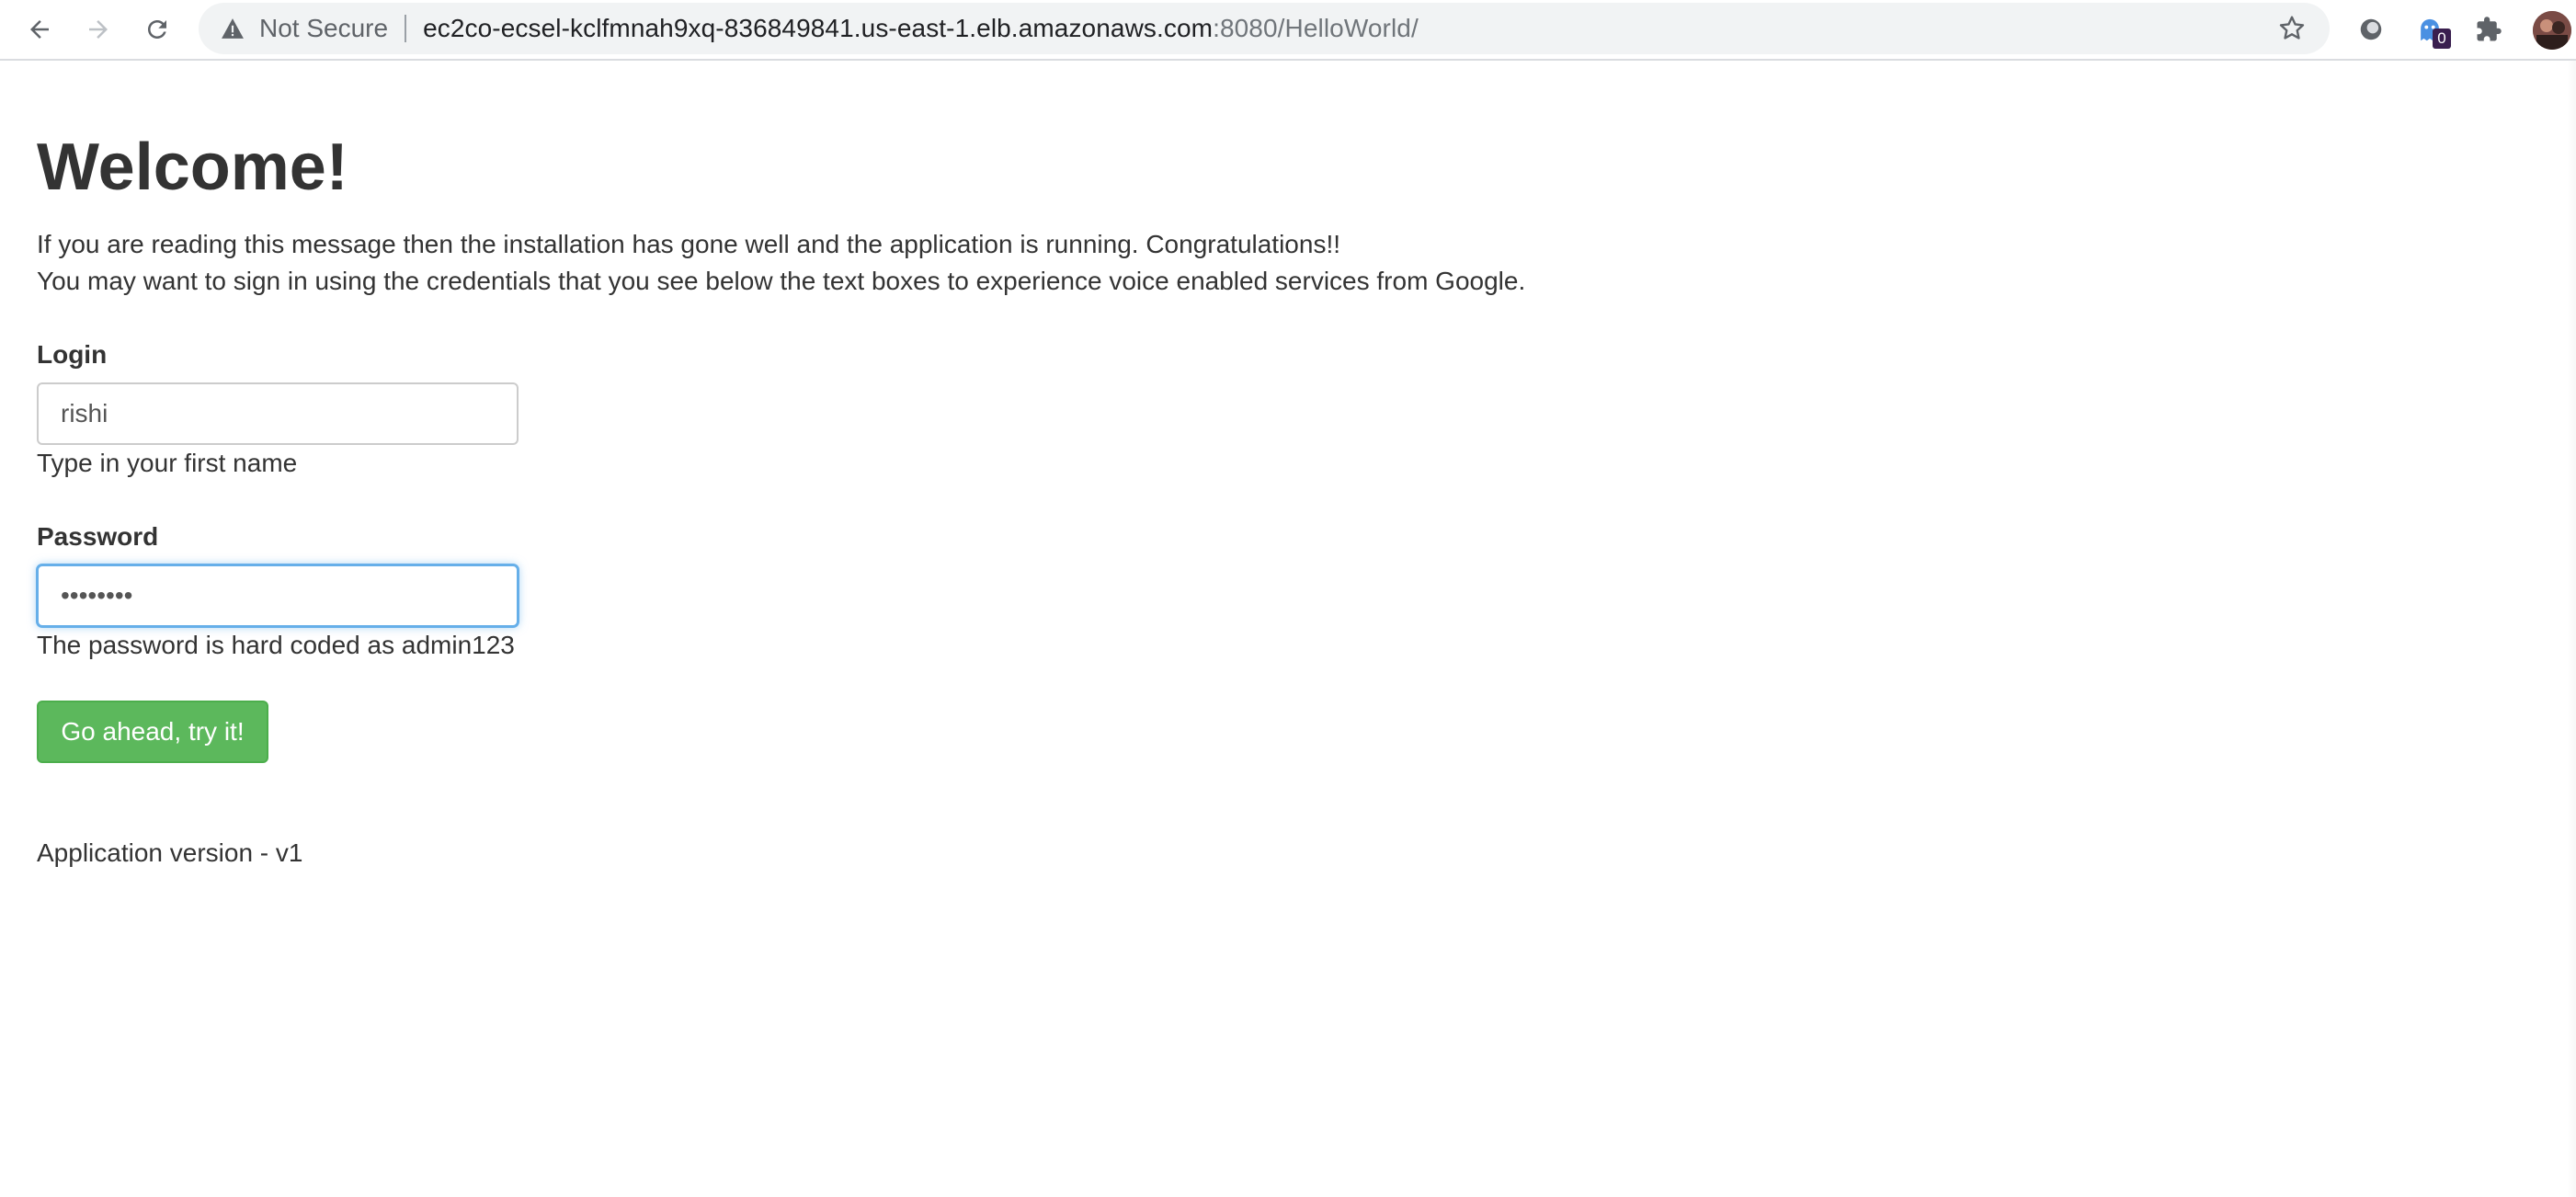  What do you see at coordinates (2571, 629) in the screenshot?
I see `page-scroll-edge` at bounding box center [2571, 629].